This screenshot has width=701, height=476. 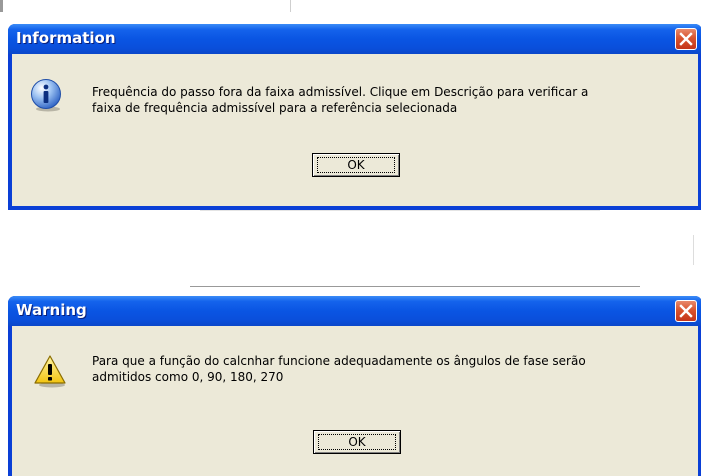 I want to click on warning-icon, so click(x=51, y=371).